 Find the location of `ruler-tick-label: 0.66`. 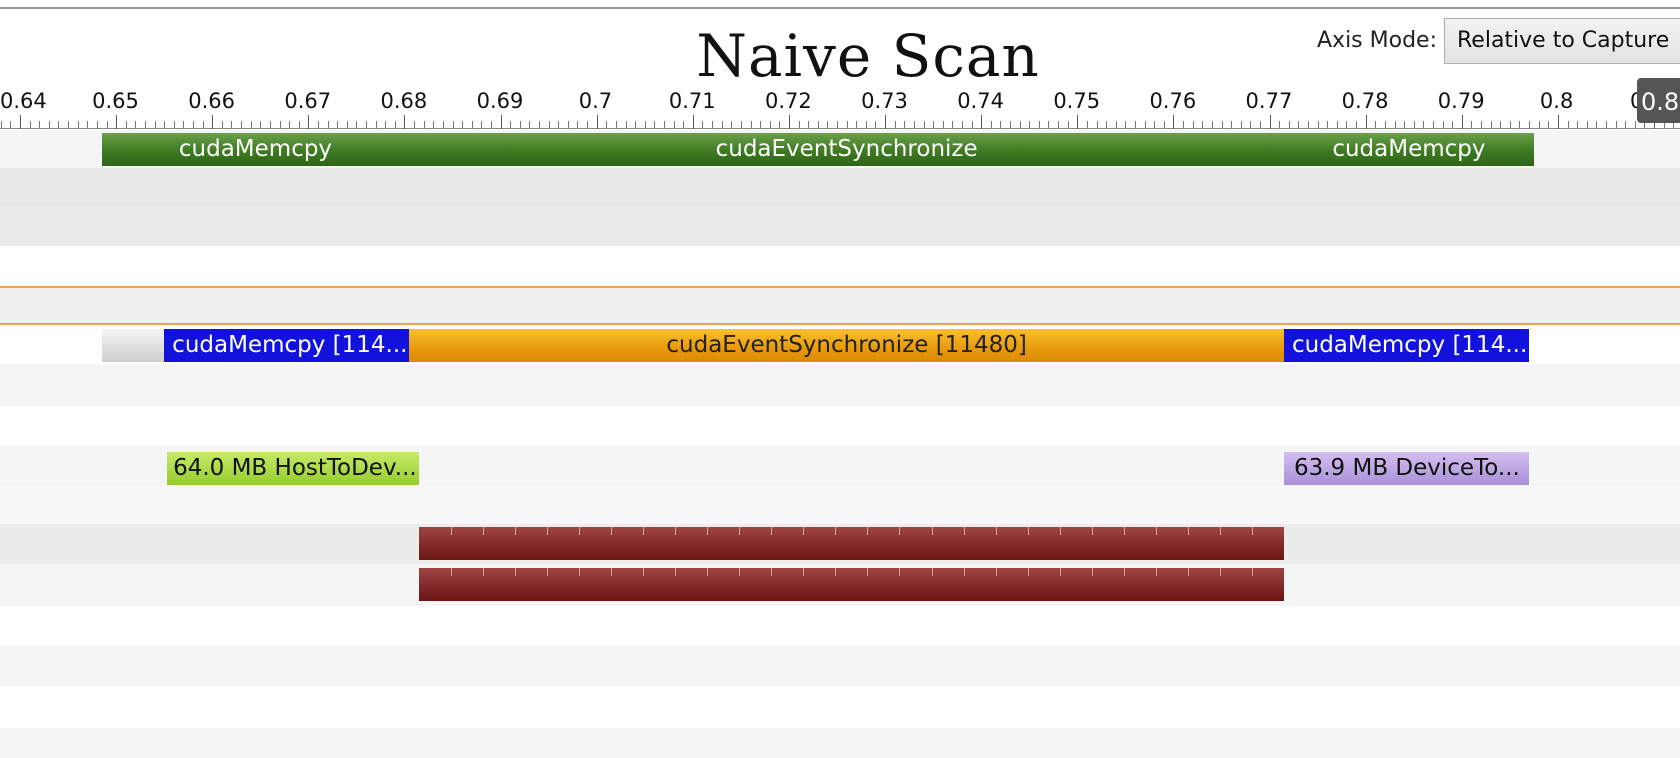

ruler-tick-label: 0.66 is located at coordinates (211, 101).